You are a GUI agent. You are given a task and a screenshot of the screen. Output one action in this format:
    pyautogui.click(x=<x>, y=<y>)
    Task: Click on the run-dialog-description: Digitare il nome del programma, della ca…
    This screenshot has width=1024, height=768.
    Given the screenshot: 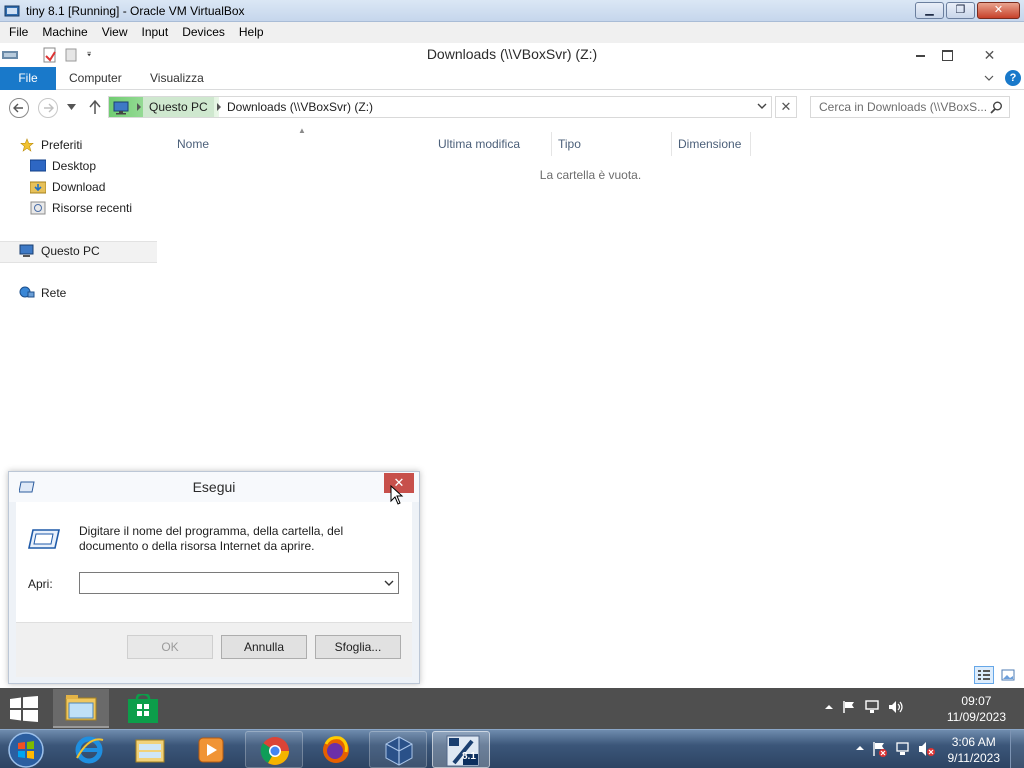 What is the action you would take?
    pyautogui.click(x=211, y=538)
    